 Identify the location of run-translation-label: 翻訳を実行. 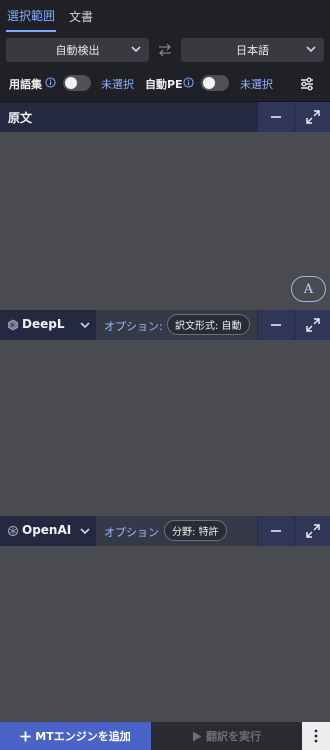
(233, 736).